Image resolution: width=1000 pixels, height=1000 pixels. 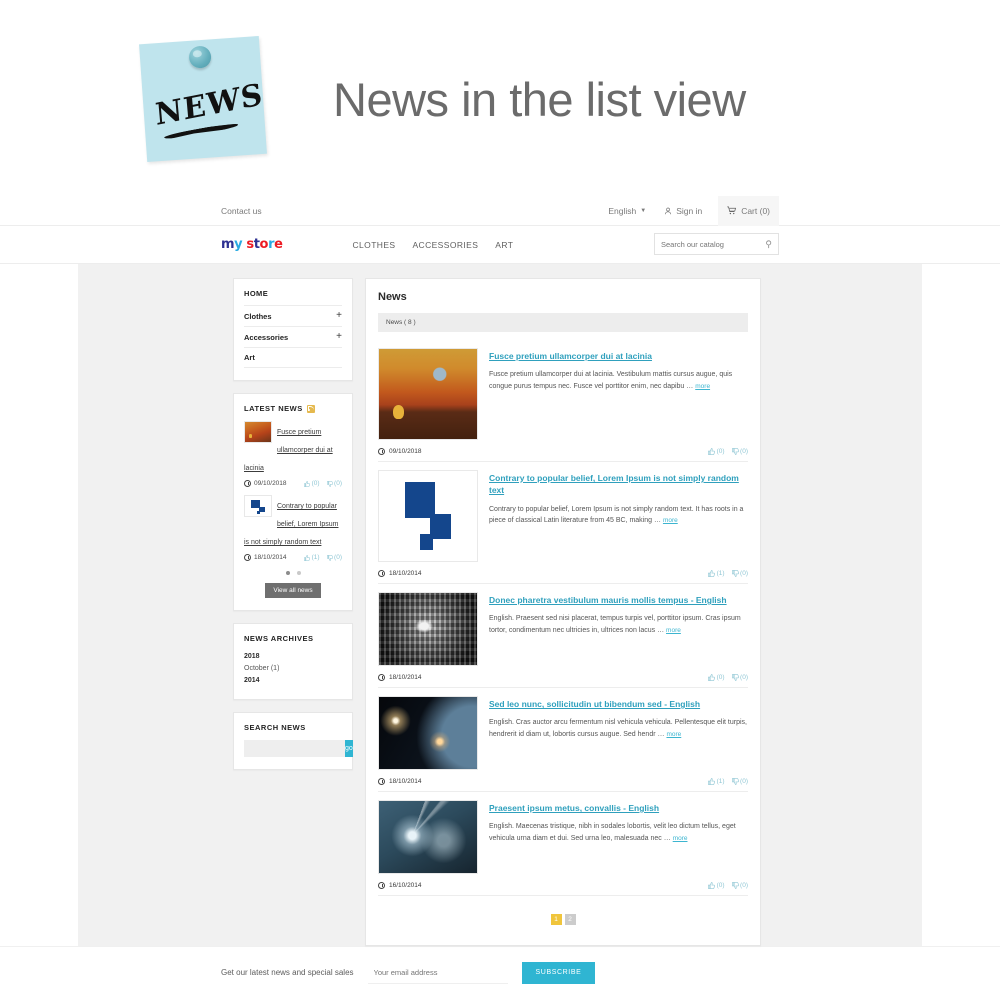 I want to click on logo-square-b, so click(x=440, y=527).